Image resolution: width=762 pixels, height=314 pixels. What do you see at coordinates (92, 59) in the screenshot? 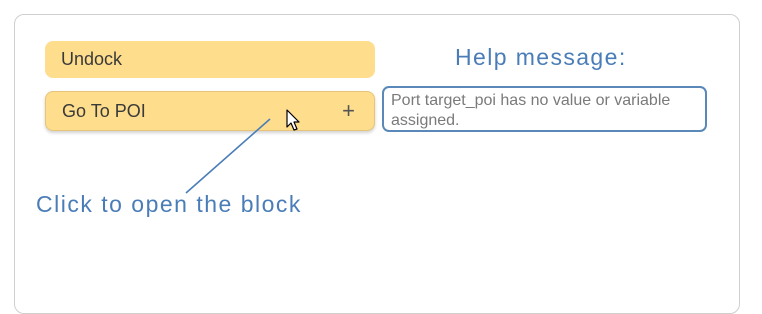
I see `undock-block-label: Undock` at bounding box center [92, 59].